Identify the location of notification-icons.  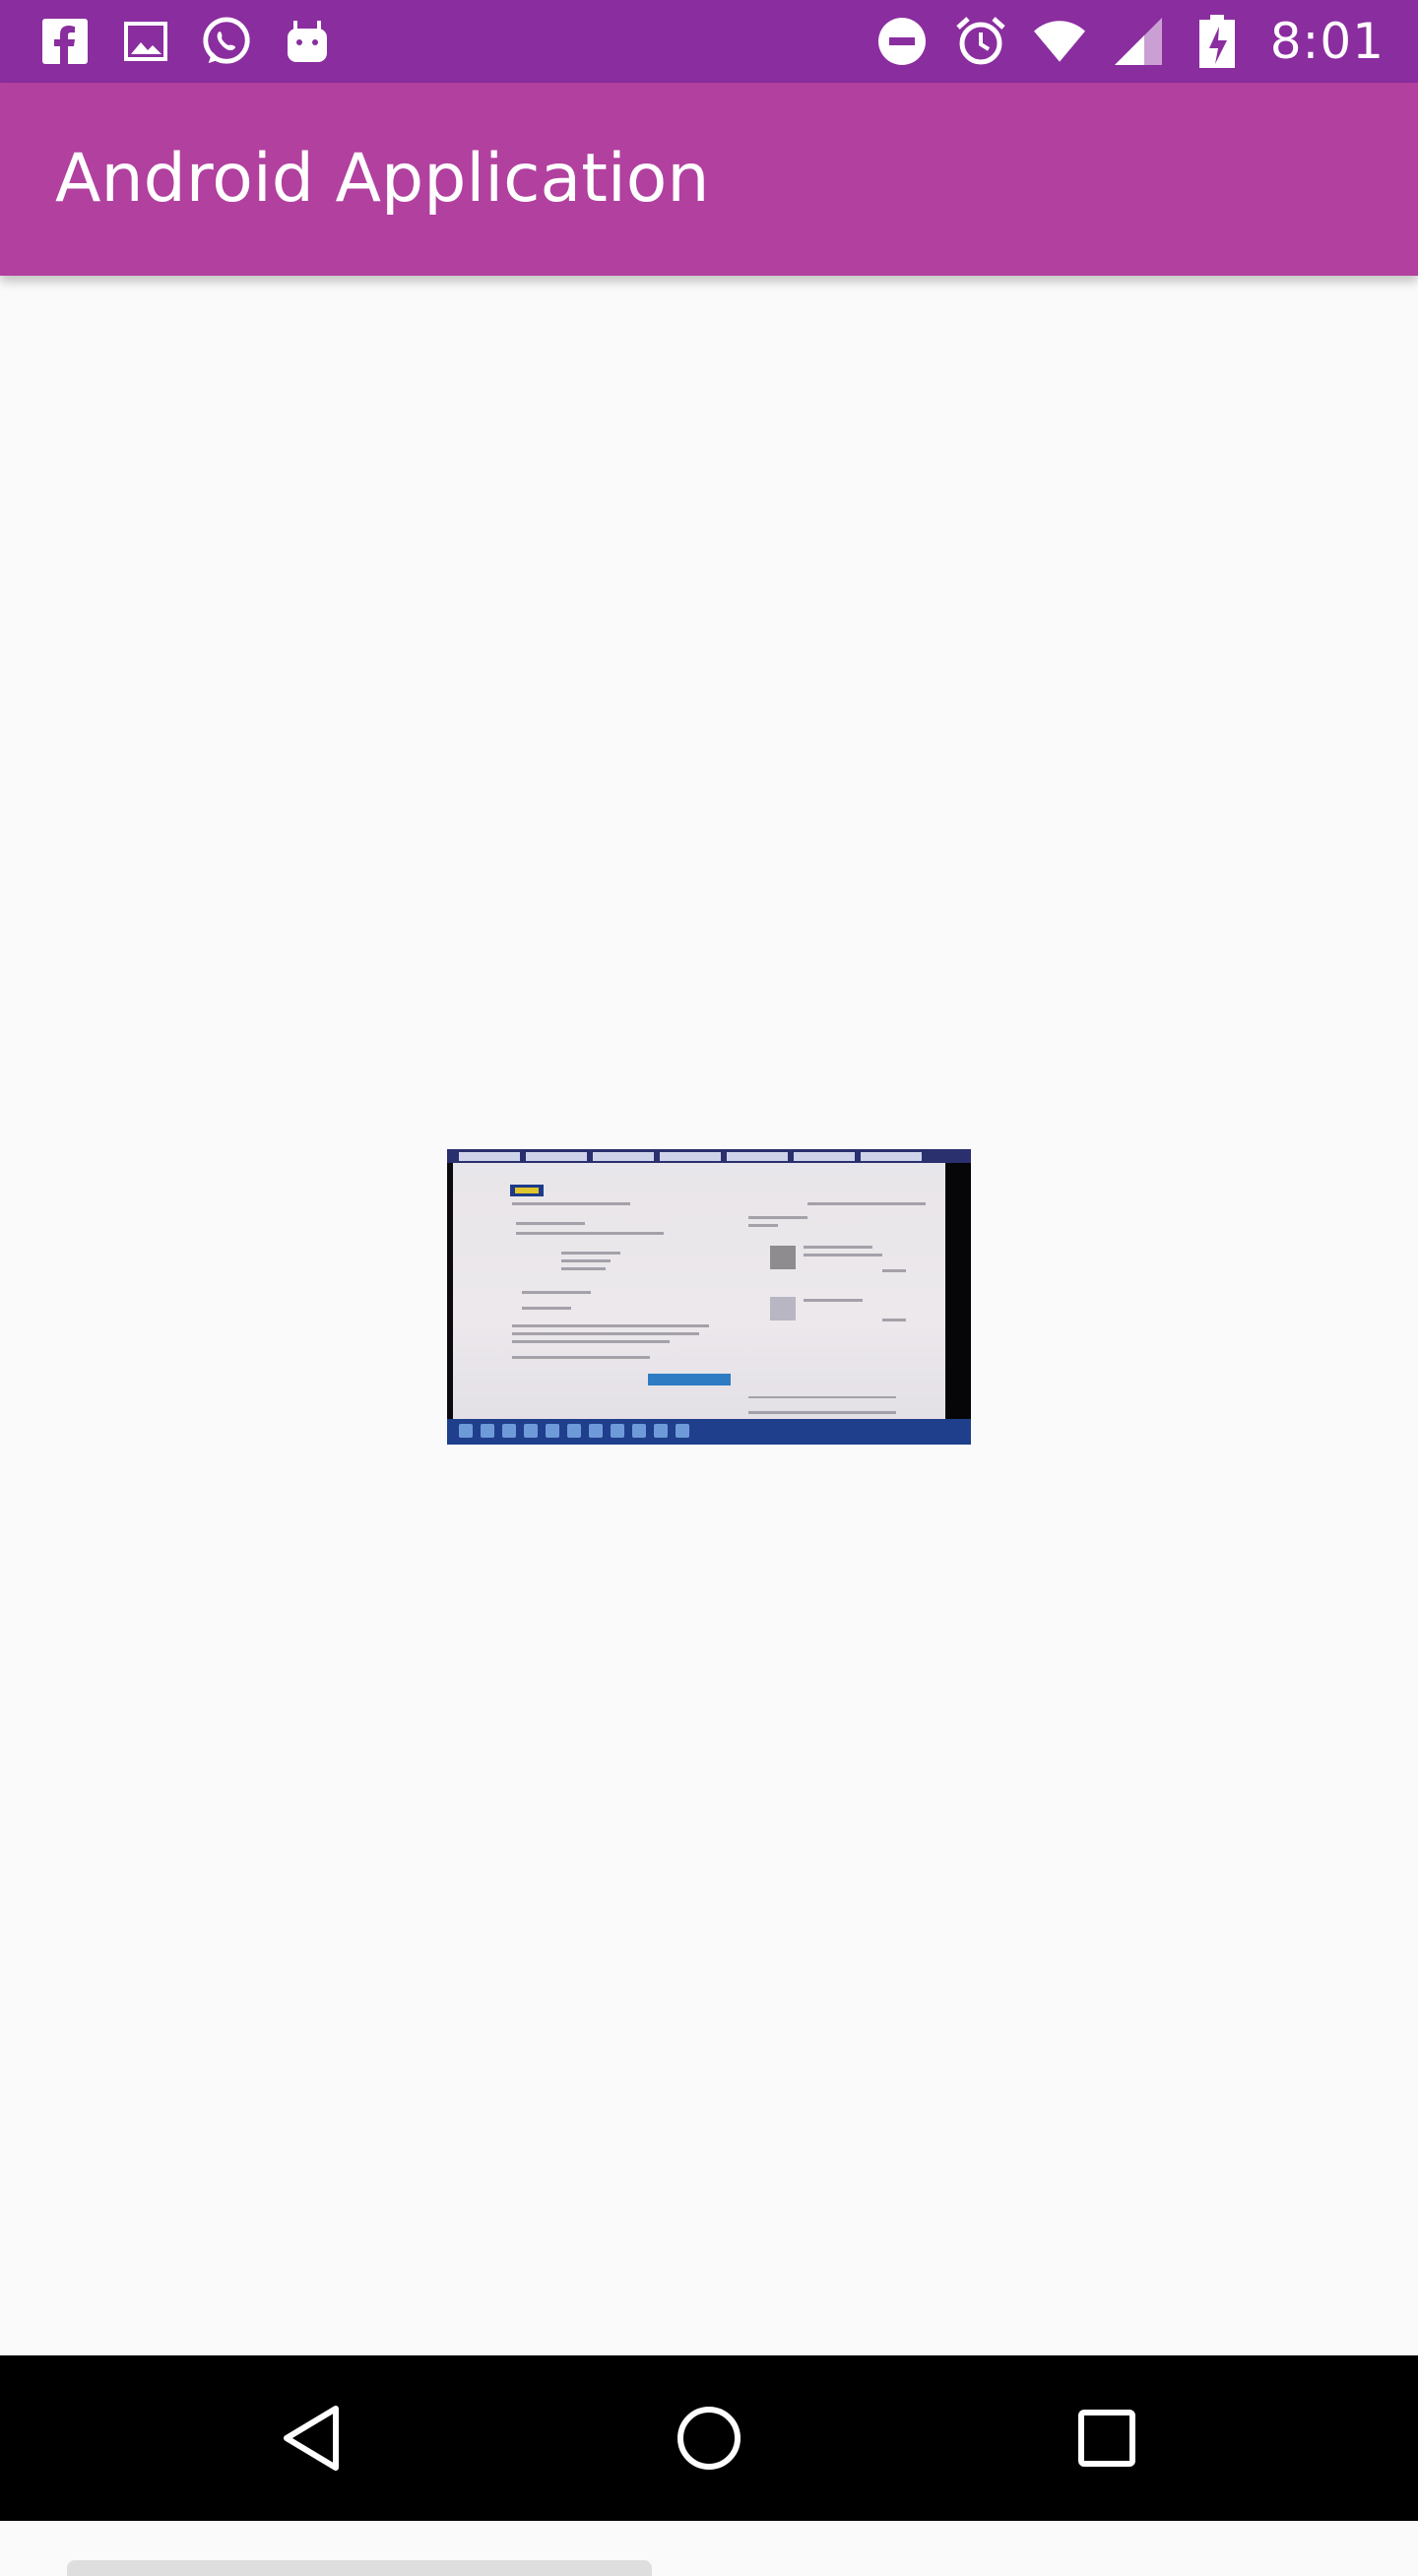
(186, 41).